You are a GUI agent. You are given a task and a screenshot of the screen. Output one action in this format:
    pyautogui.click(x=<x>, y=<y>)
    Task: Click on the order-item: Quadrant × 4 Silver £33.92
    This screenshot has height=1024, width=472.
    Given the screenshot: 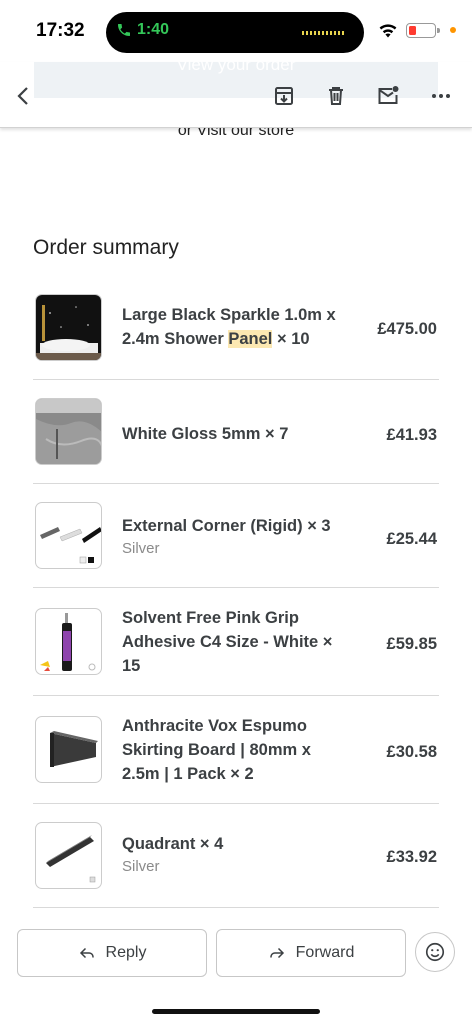 What is the action you would take?
    pyautogui.click(x=236, y=856)
    